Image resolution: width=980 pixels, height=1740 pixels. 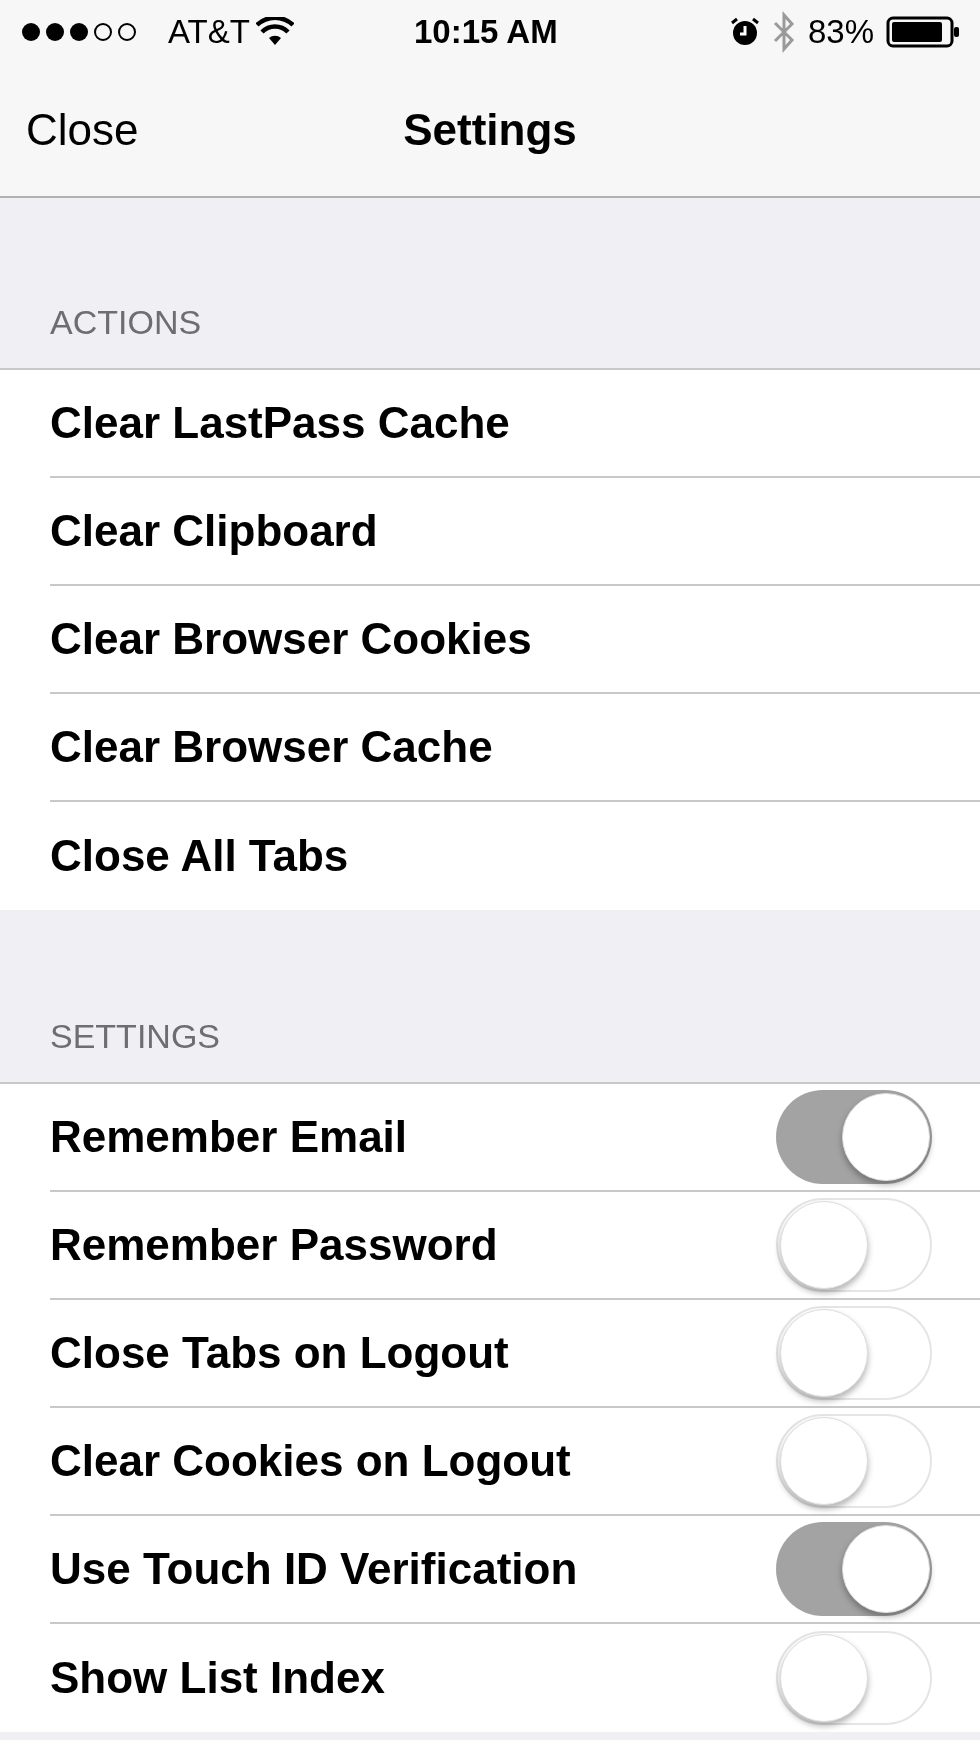 I want to click on setting-label: Clear Cookies on Logout, so click(x=310, y=1461).